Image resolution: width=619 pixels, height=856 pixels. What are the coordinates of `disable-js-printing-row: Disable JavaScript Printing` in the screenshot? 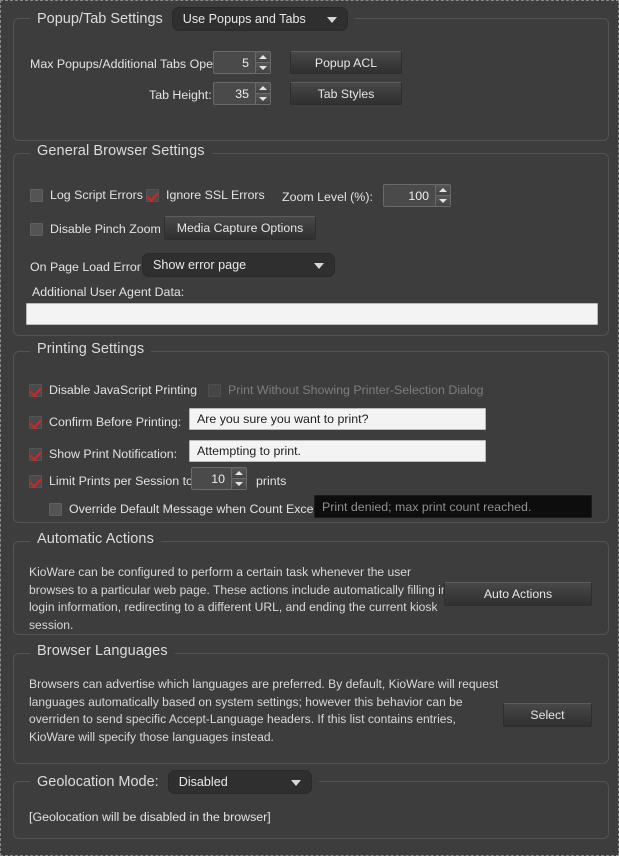 It's located at (113, 390).